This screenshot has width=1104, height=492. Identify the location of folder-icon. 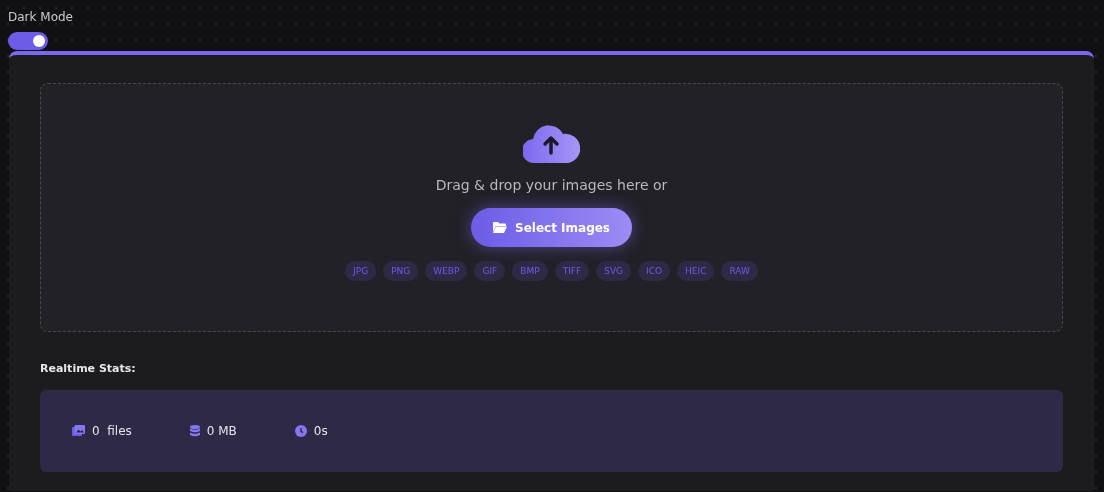
(500, 227).